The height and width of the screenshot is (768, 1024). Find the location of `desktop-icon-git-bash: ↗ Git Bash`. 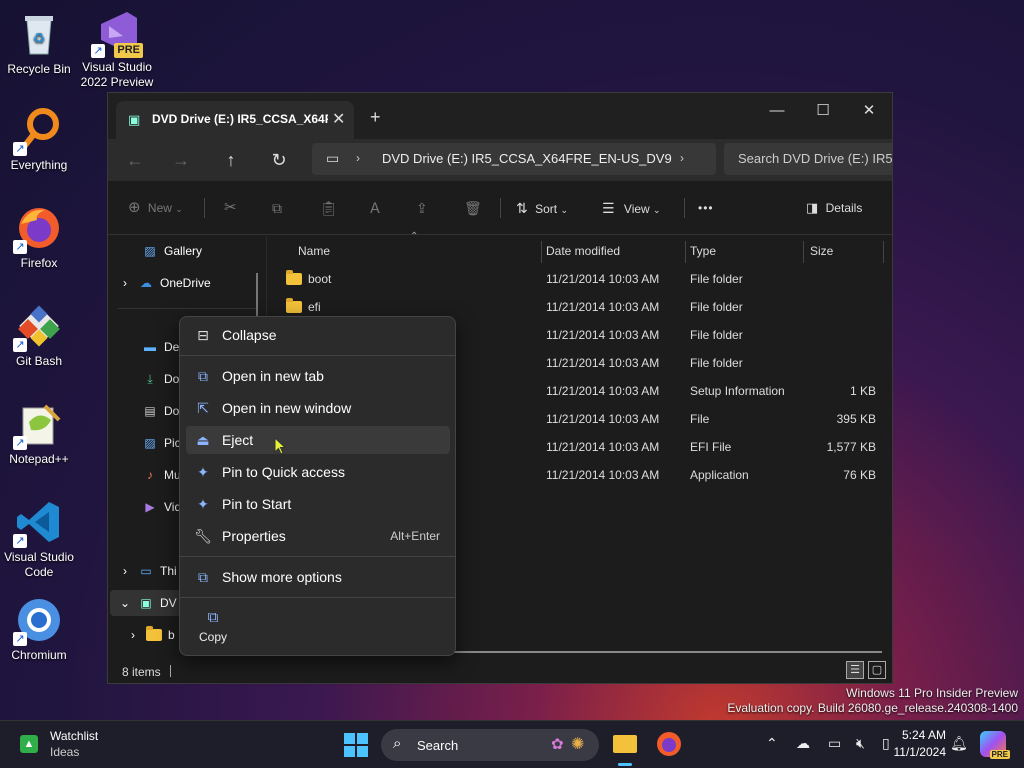

desktop-icon-git-bash: ↗ Git Bash is located at coordinates (39, 335).